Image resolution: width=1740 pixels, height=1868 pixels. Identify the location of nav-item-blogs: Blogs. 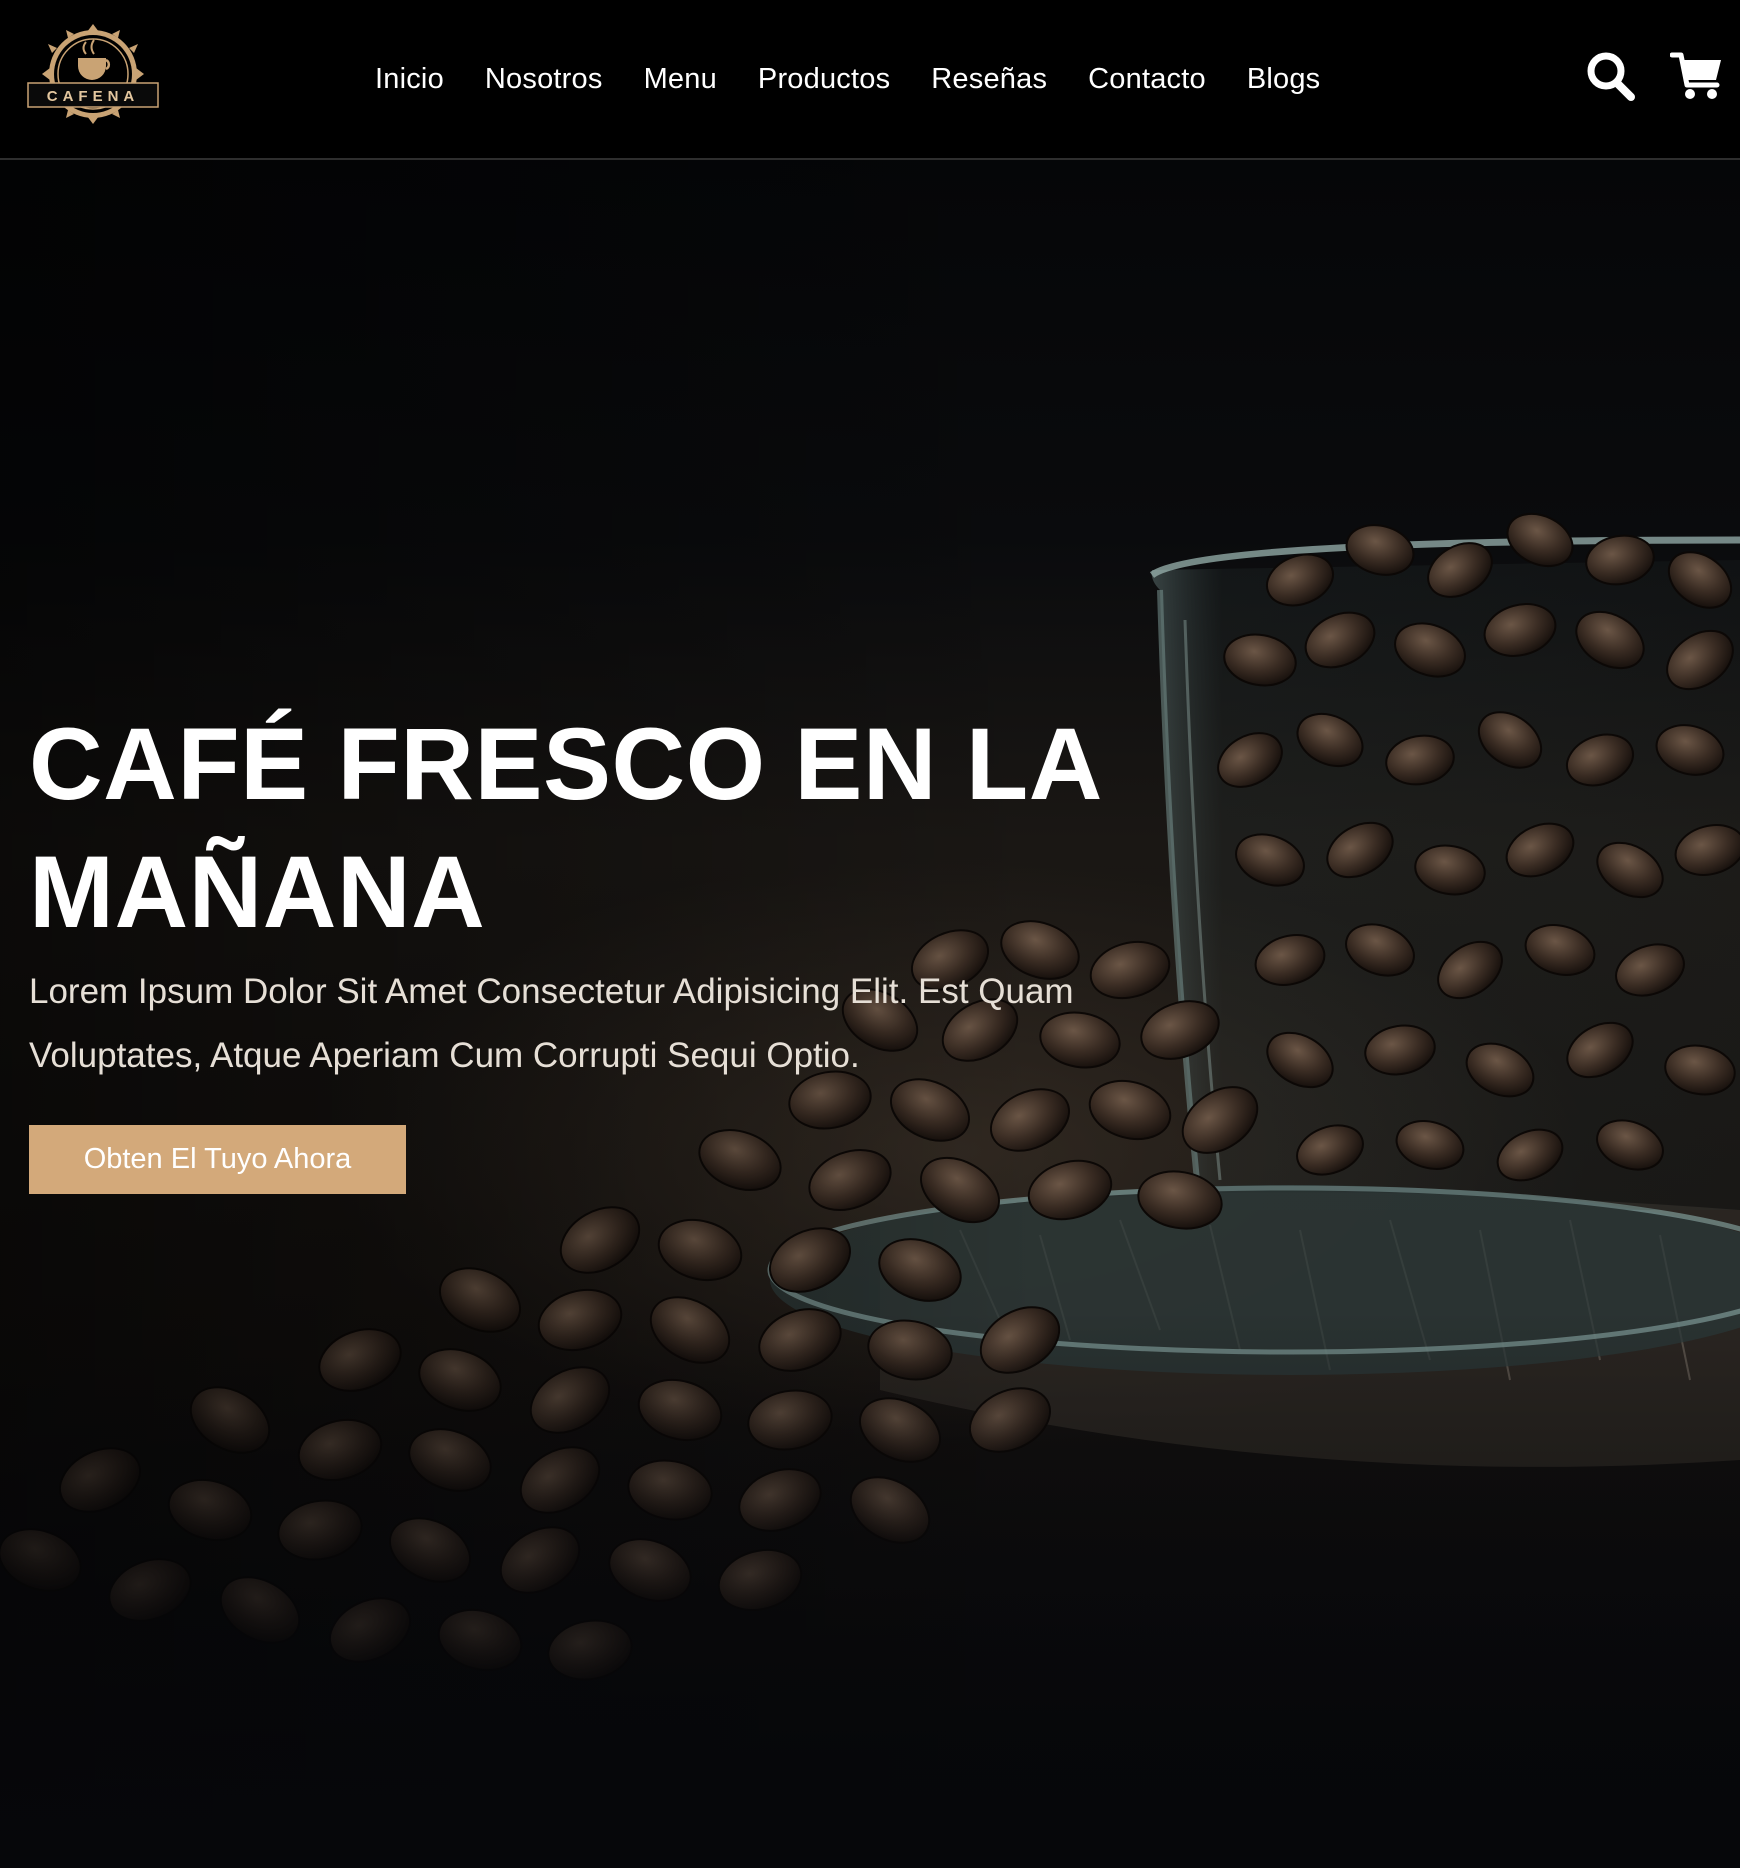
(1284, 79).